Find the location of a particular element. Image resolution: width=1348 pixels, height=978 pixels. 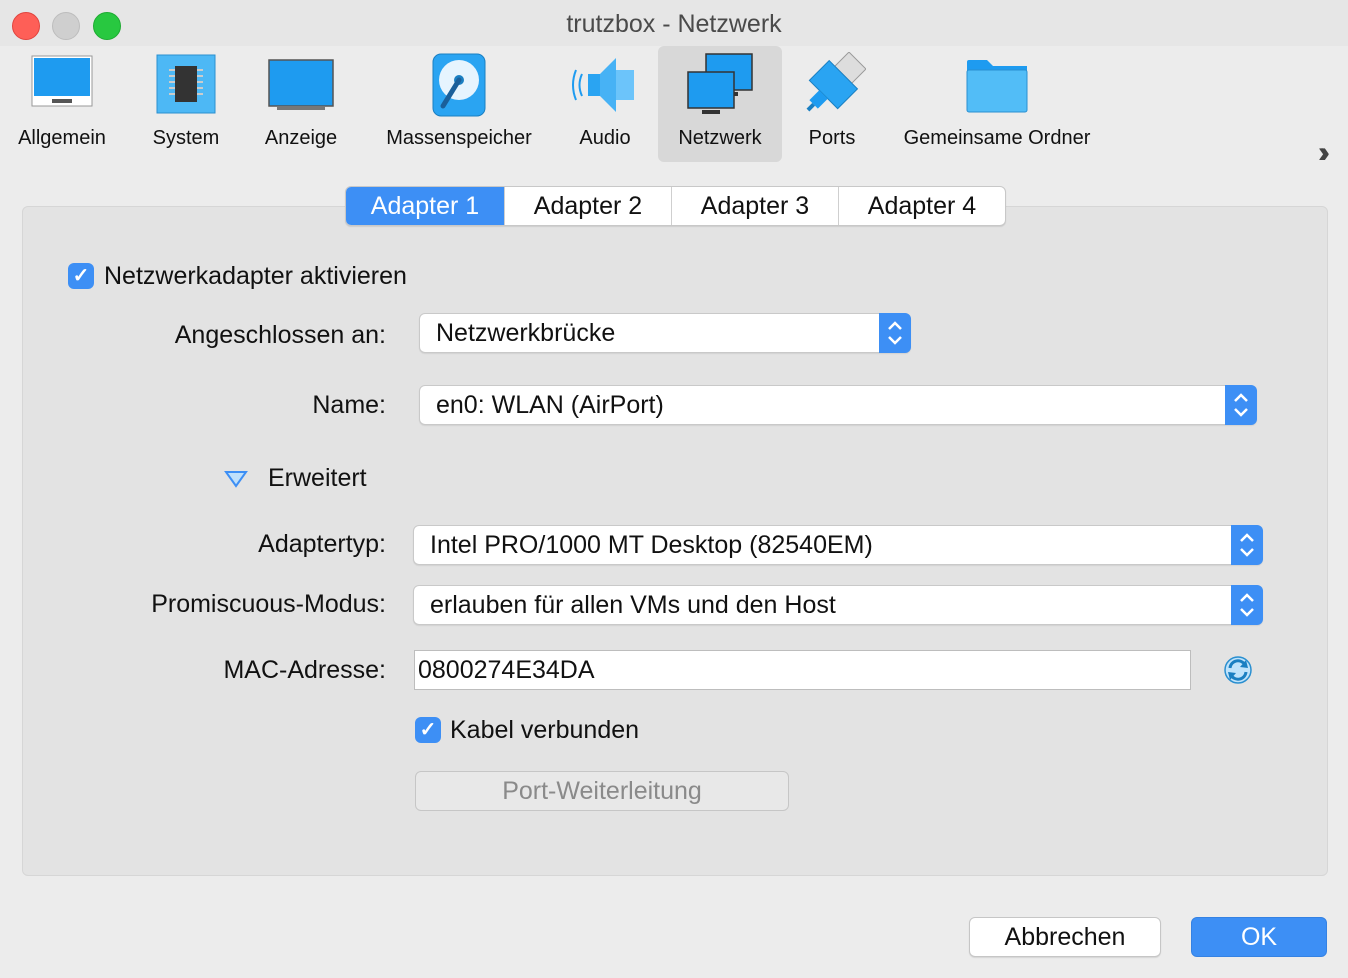

tab-adapter-1: Adapter 1 is located at coordinates (425, 206).